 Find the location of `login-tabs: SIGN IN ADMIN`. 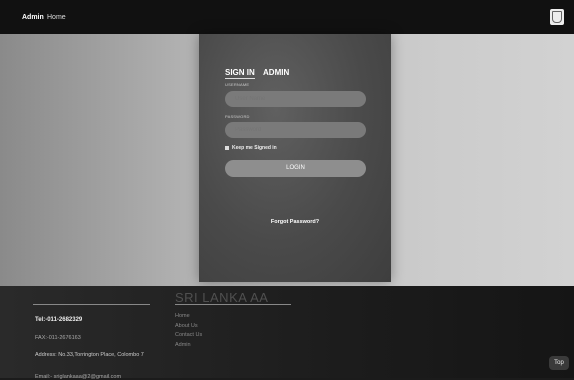

login-tabs: SIGN IN ADMIN is located at coordinates (257, 73).